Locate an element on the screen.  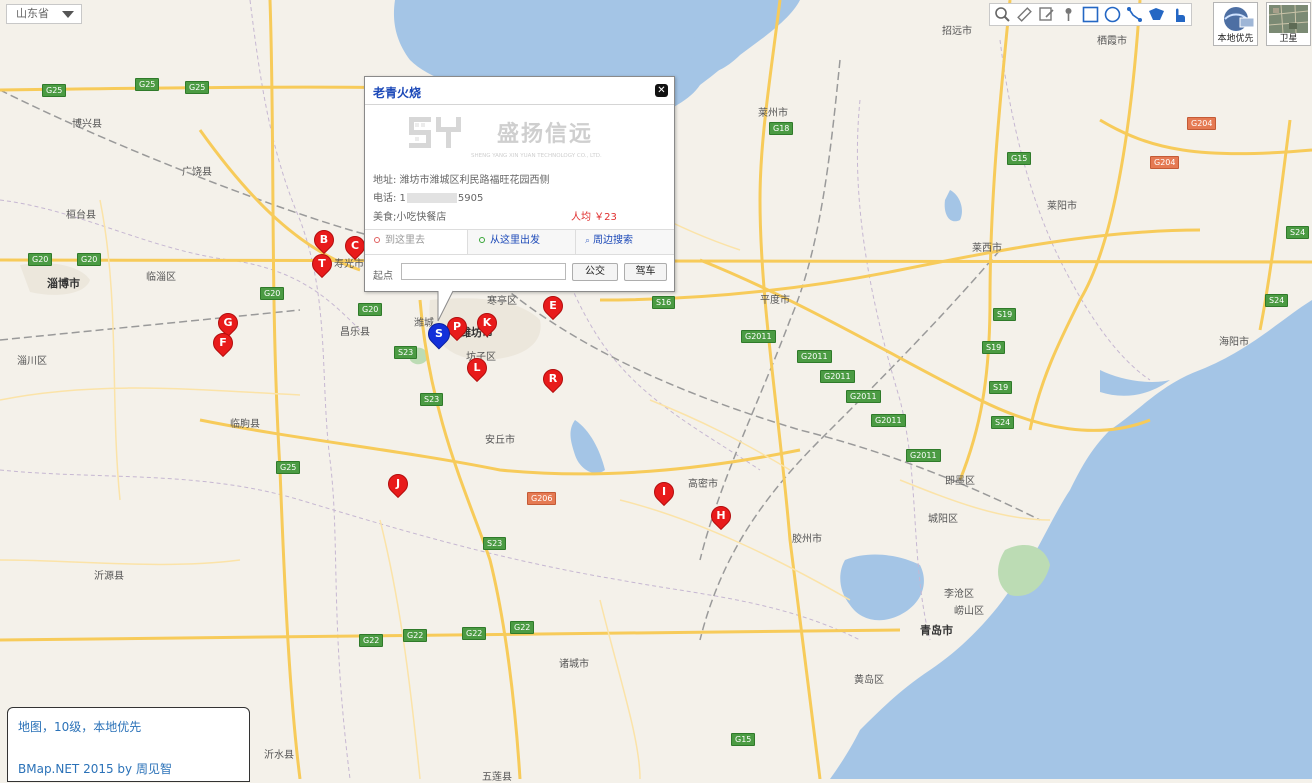
place-label: 李沧区 is located at coordinates (959, 594).